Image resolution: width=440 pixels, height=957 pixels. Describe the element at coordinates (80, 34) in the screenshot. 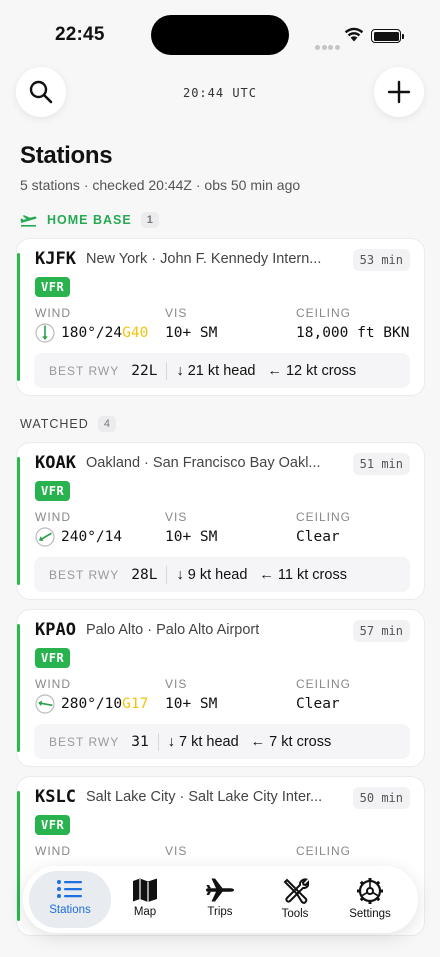

I see `status-time: 22:45` at that location.